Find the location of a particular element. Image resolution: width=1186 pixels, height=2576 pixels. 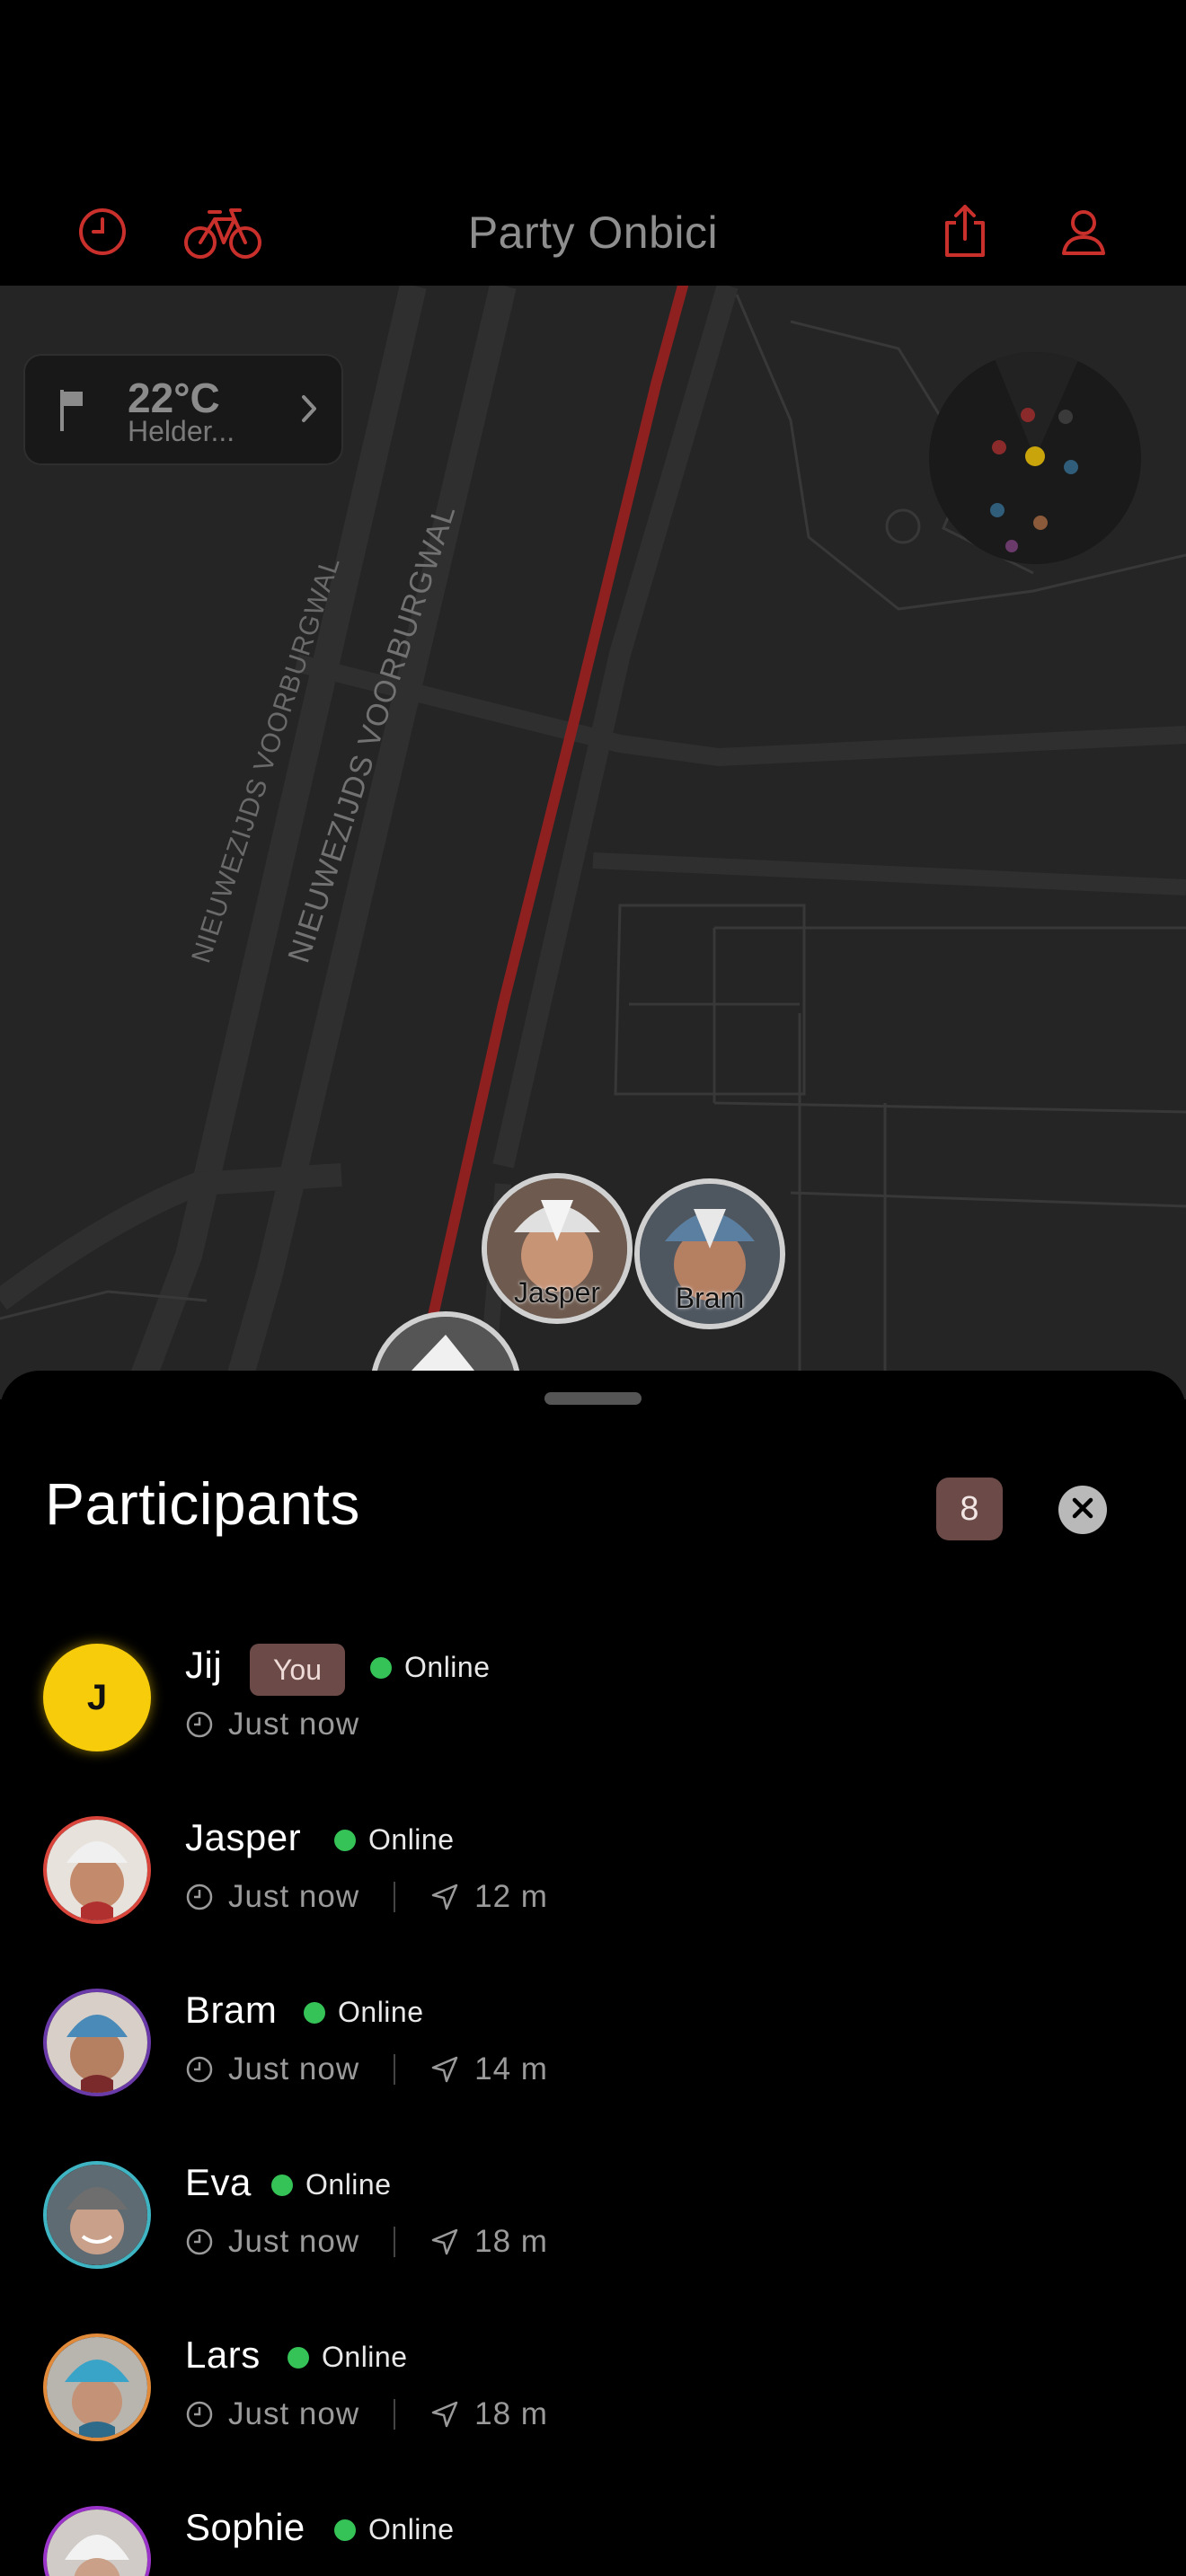

participant-name: Lars is located at coordinates (223, 2354).